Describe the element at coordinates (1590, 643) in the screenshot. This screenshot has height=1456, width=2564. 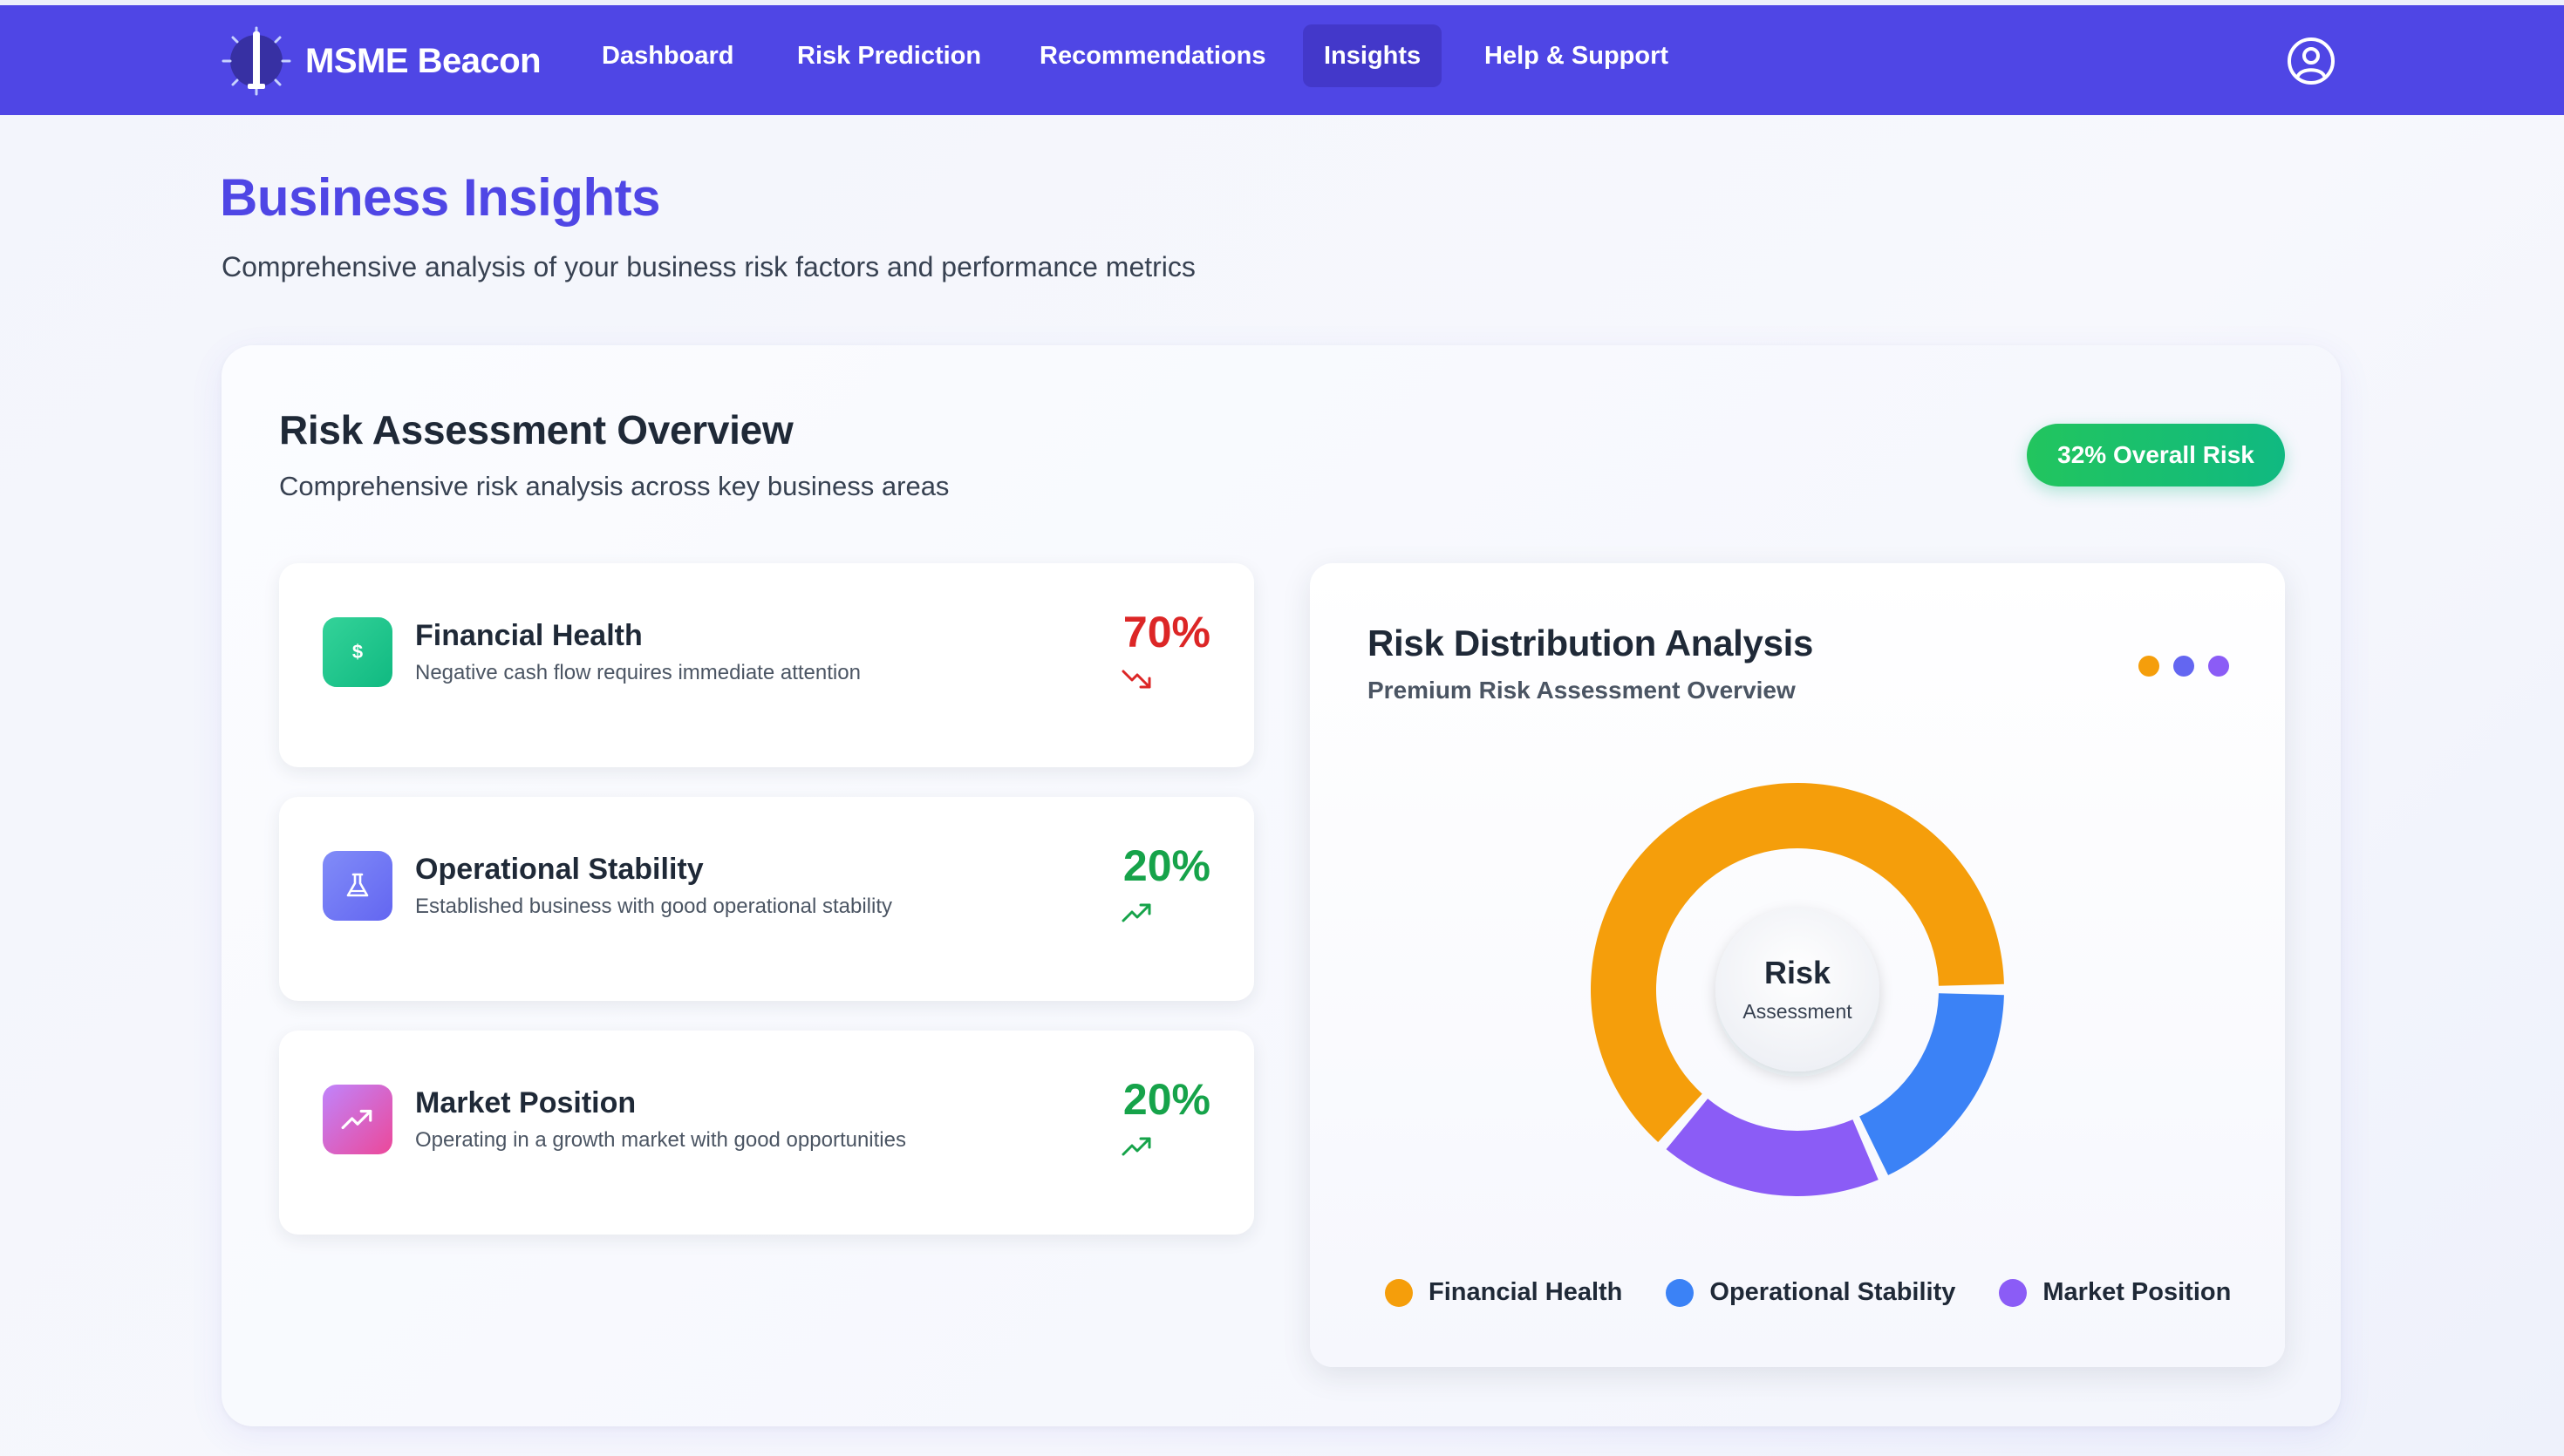
I see `distribution-title: Risk Distribution Analysis` at that location.